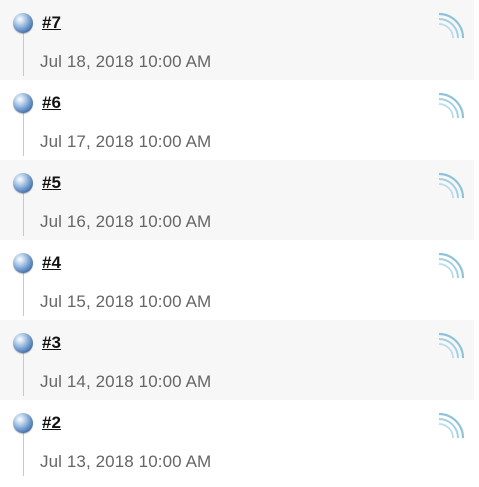 The width and height of the screenshot is (479, 487). Describe the element at coordinates (126, 381) in the screenshot. I see `build-timestamp: Jul 14, 2018 10:00 AM` at that location.